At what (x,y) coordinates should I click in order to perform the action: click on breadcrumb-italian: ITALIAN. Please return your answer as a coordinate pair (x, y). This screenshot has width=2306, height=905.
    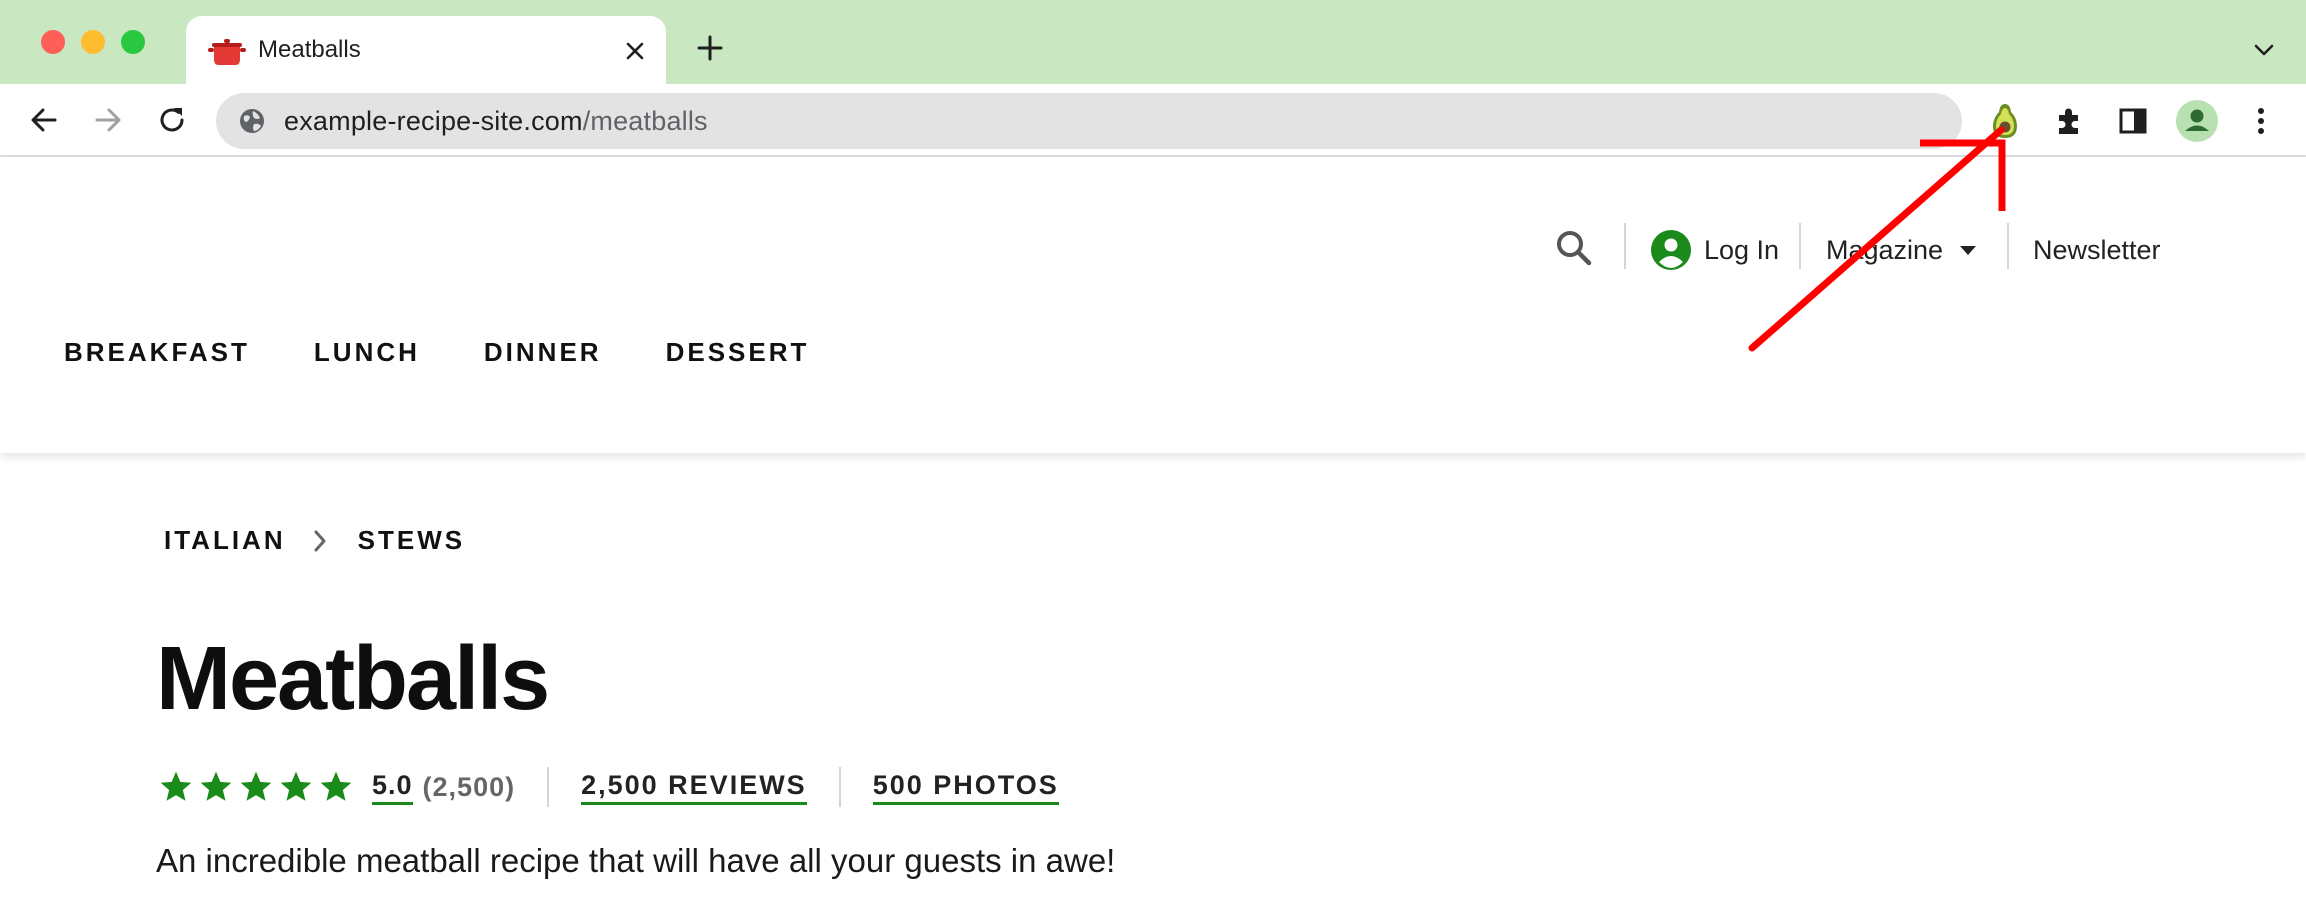
    Looking at the image, I should click on (225, 540).